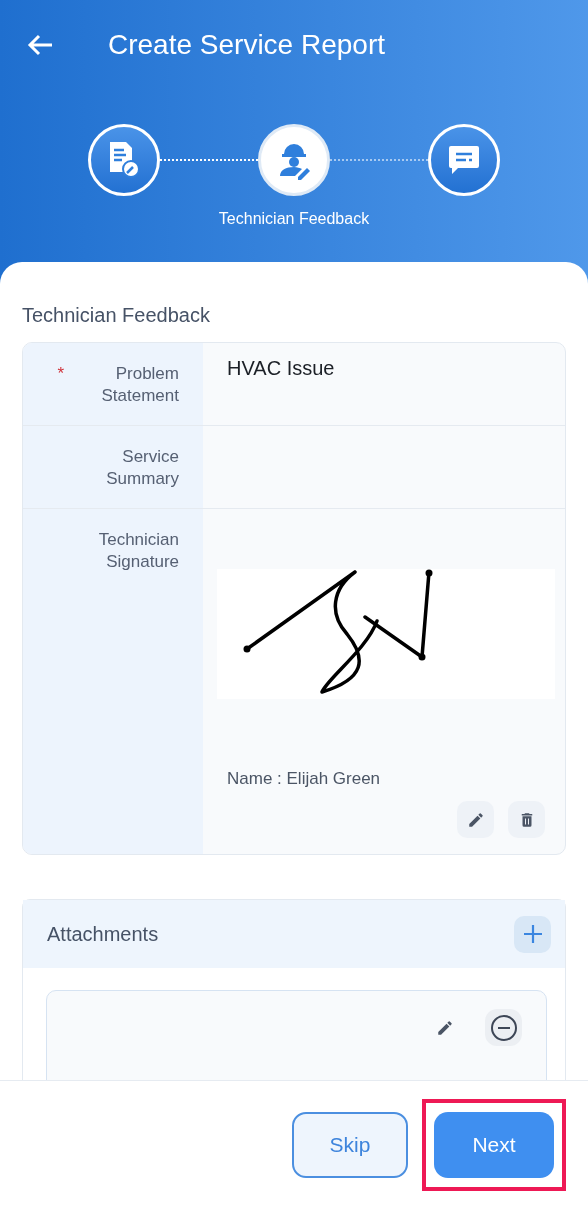 This screenshot has height=1210, width=588. I want to click on field-label: Problem Statement, so click(139, 385).